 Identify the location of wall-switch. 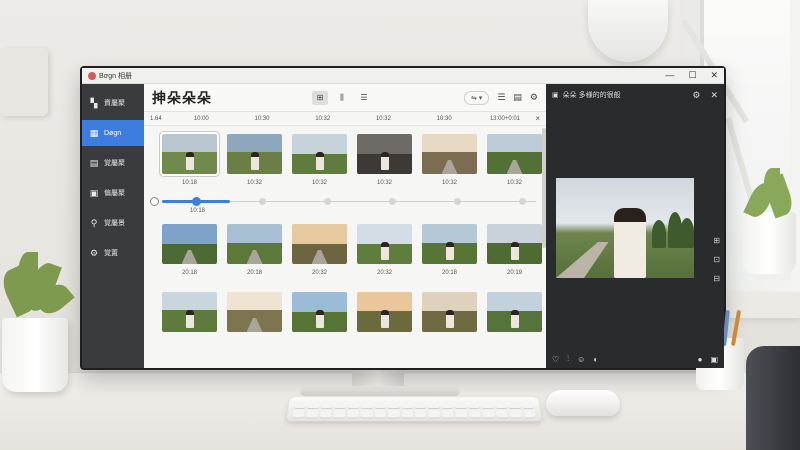
(24, 82).